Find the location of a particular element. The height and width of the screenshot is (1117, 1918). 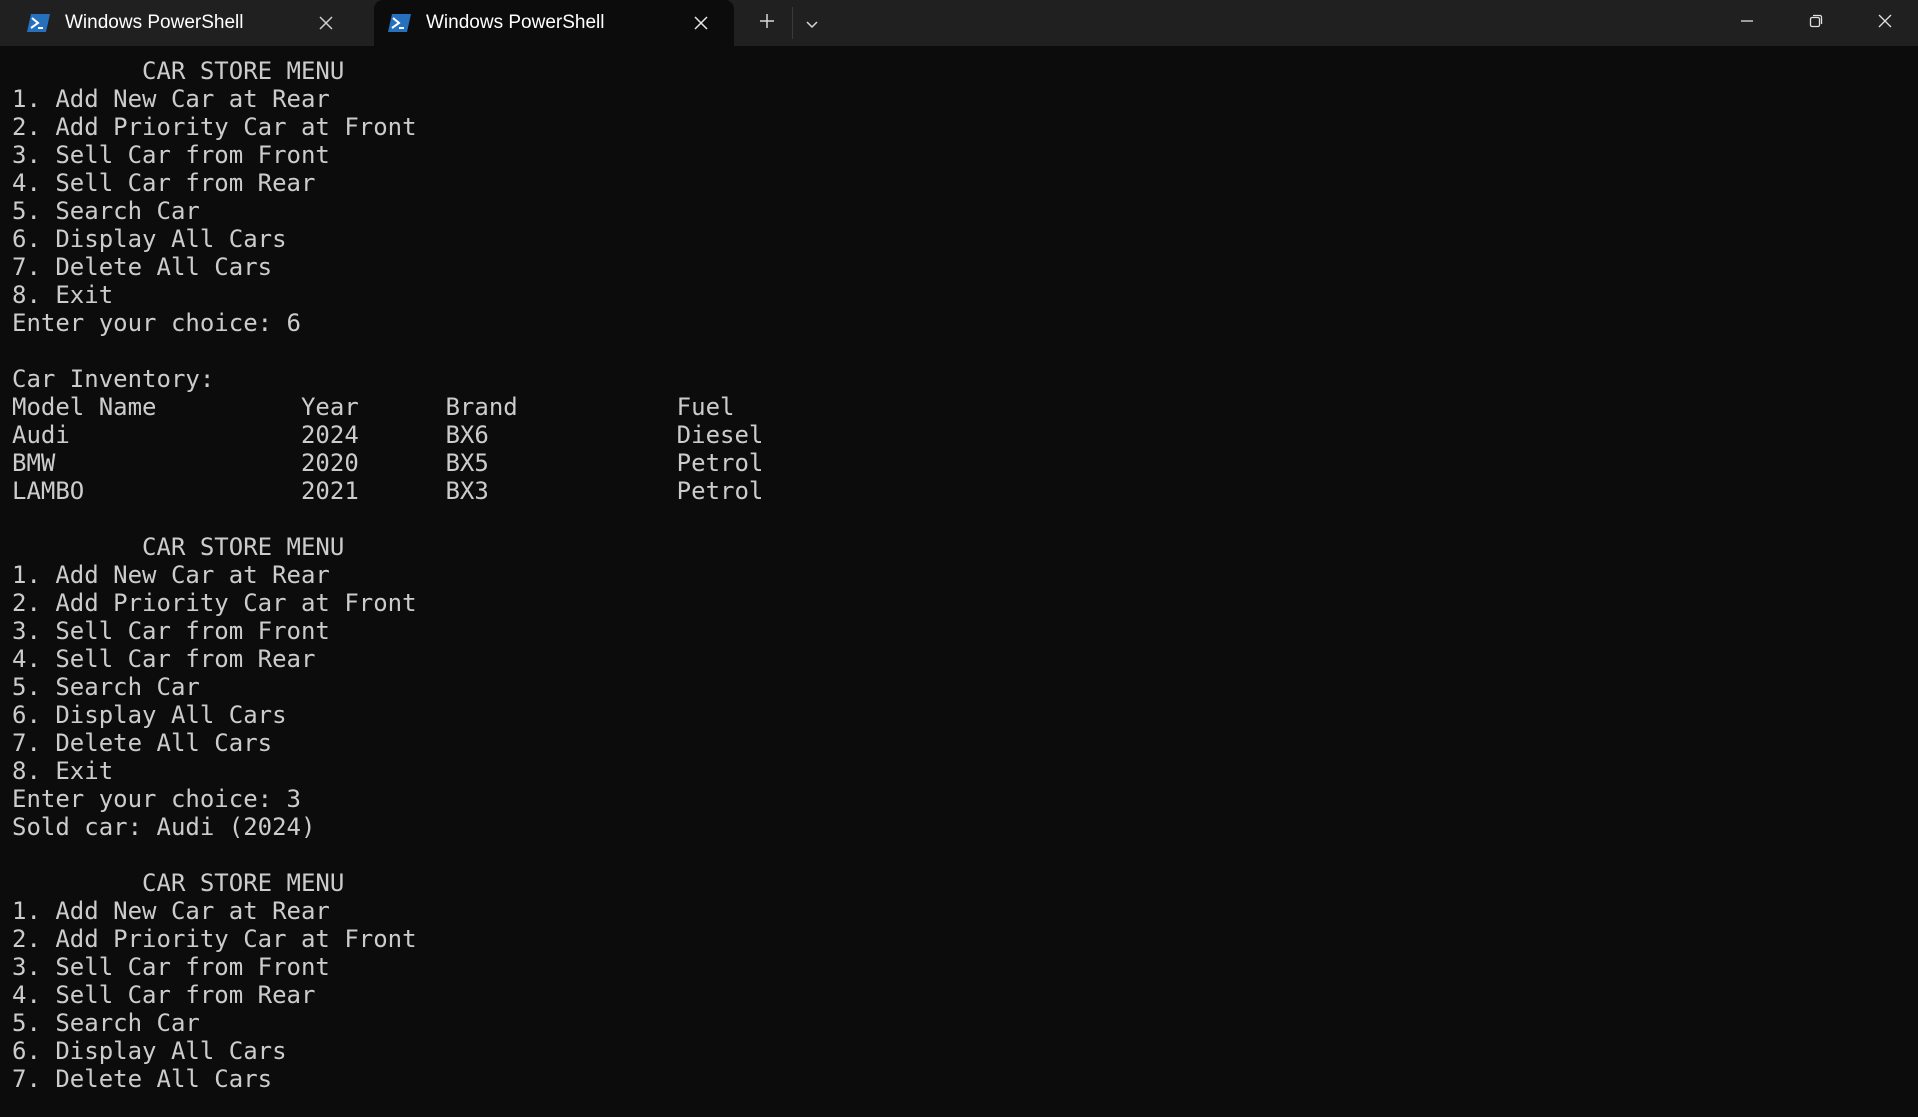

terminal-line: Enter your choice: 3 is located at coordinates (156, 799).